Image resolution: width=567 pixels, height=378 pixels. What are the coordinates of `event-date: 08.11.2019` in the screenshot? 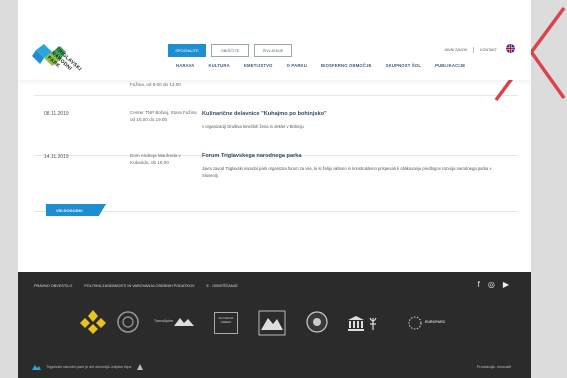 It's located at (56, 114).